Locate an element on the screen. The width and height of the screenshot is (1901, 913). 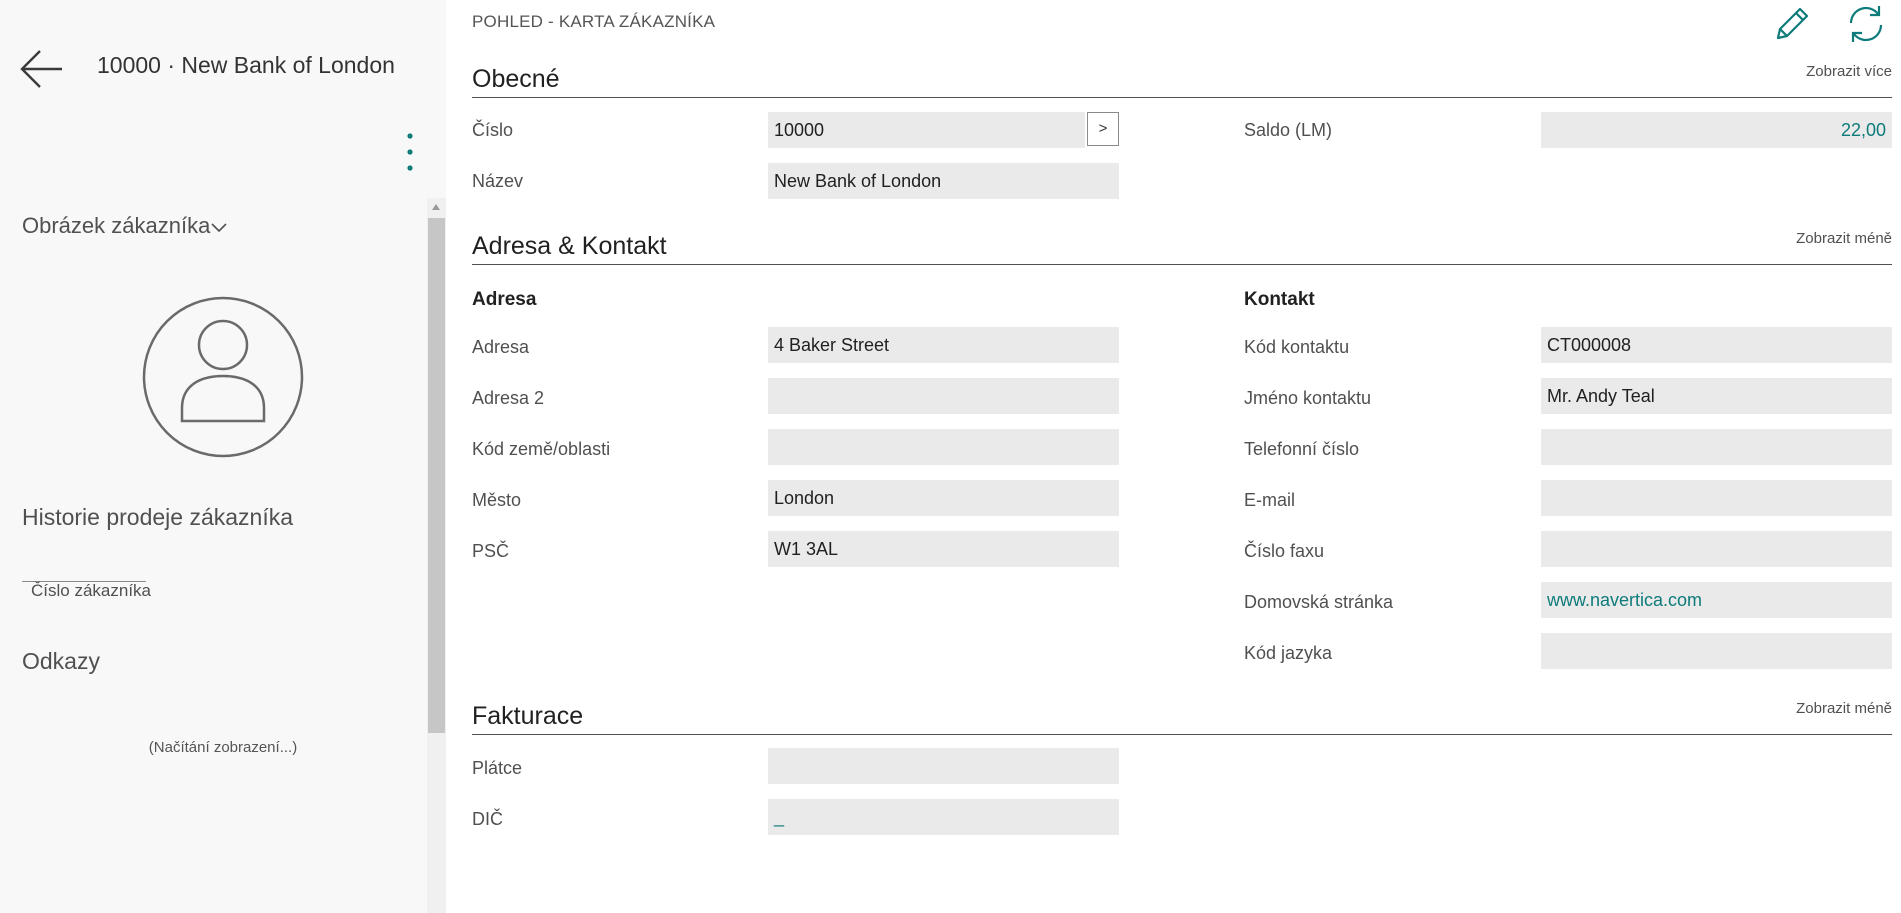
field-homepage-label: Domovská stránka is located at coordinates (1319, 602).